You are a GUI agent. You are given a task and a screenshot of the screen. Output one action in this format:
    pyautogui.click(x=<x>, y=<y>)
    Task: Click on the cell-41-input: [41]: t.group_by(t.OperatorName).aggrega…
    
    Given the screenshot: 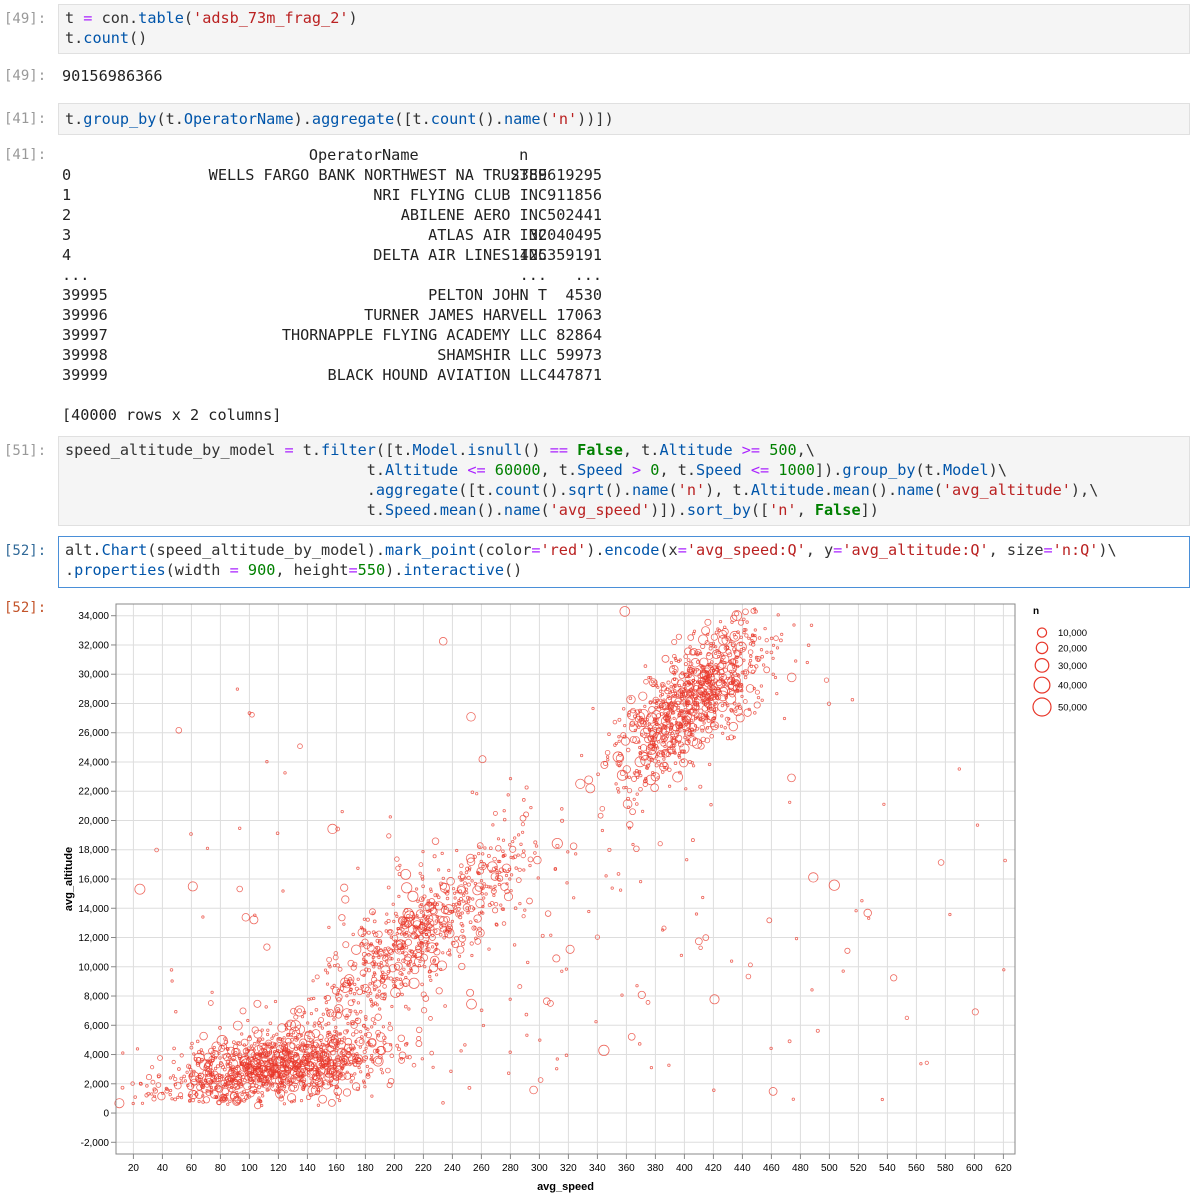 What is the action you would take?
    pyautogui.click(x=595, y=119)
    